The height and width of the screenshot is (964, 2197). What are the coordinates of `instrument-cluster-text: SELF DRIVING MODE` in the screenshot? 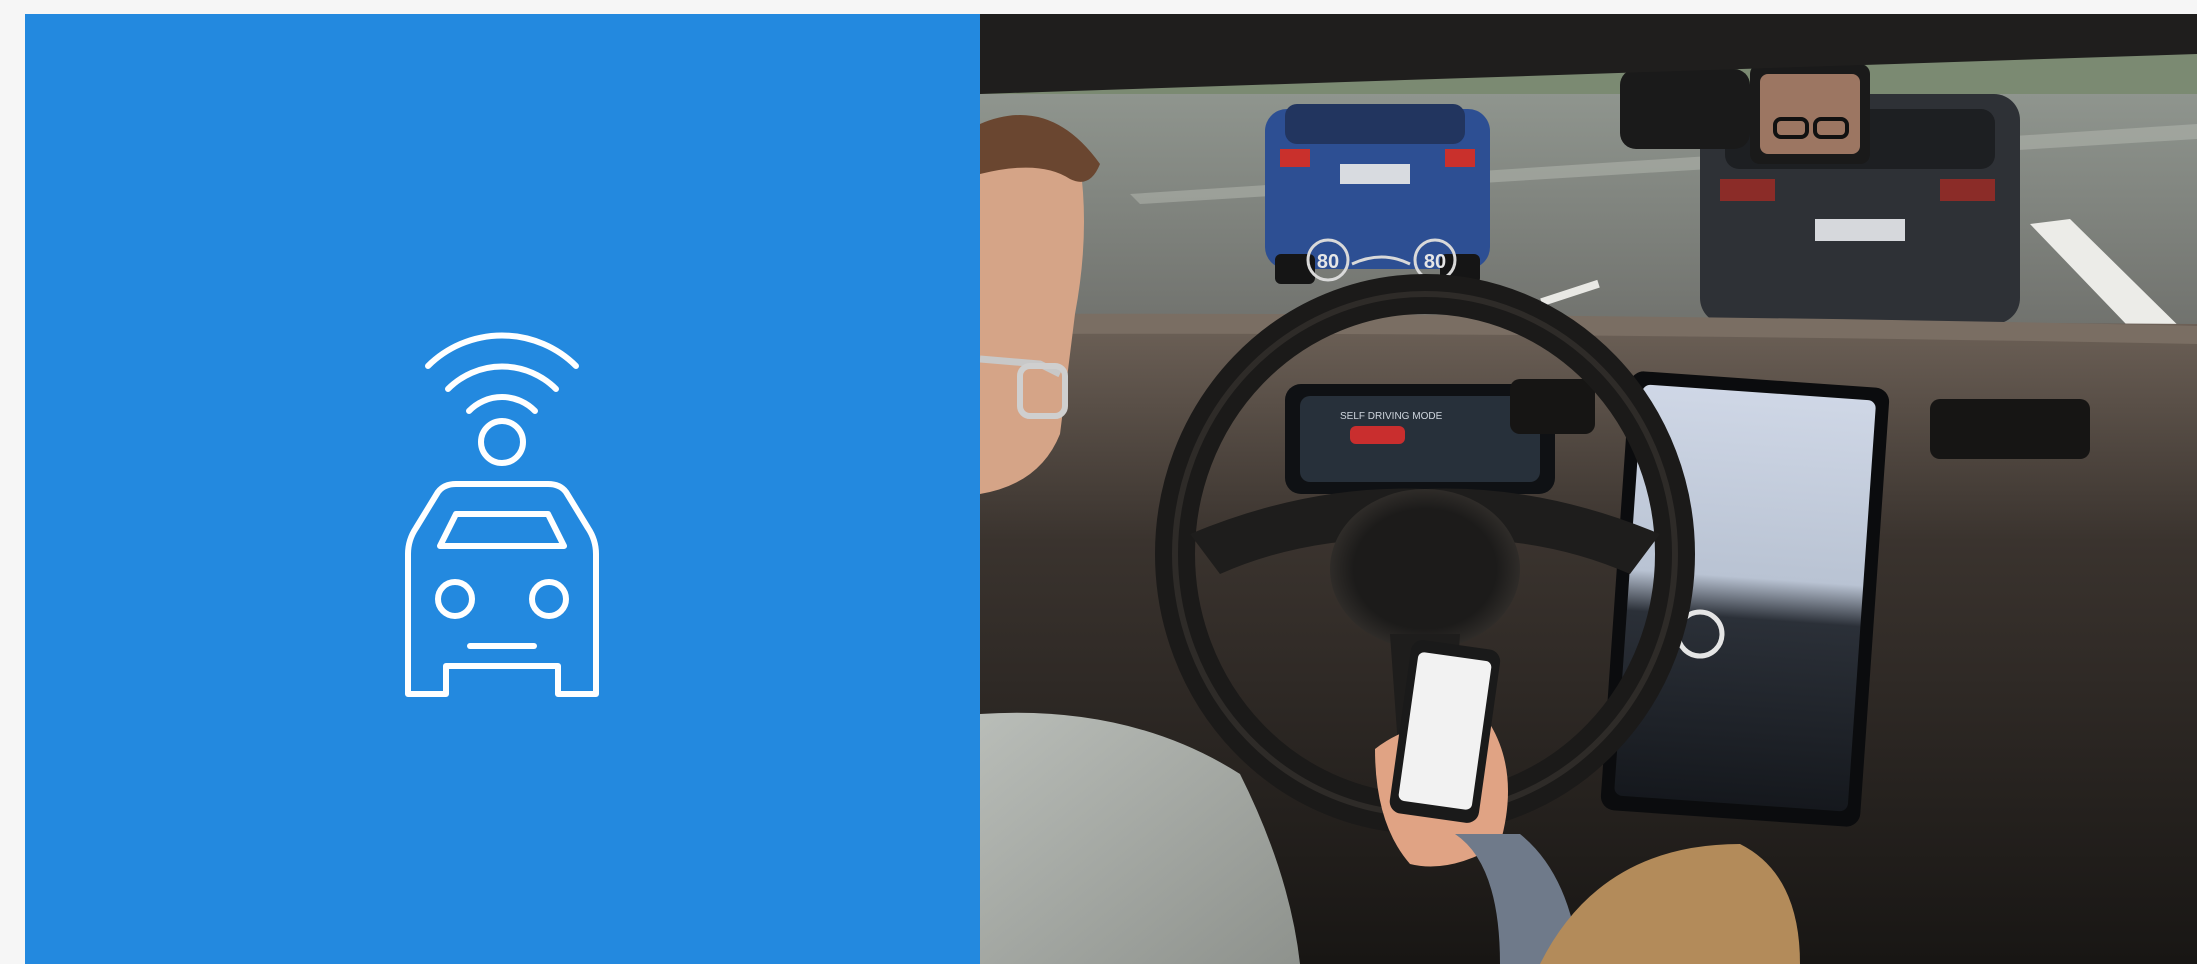 It's located at (1391, 416).